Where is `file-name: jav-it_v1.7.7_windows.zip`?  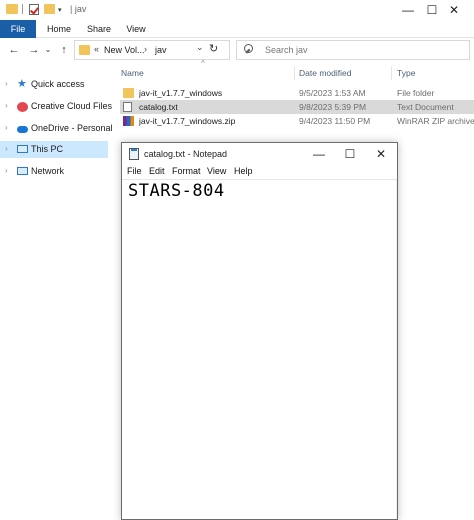
file-name: jav-it_v1.7.7_windows.zip is located at coordinates (187, 121).